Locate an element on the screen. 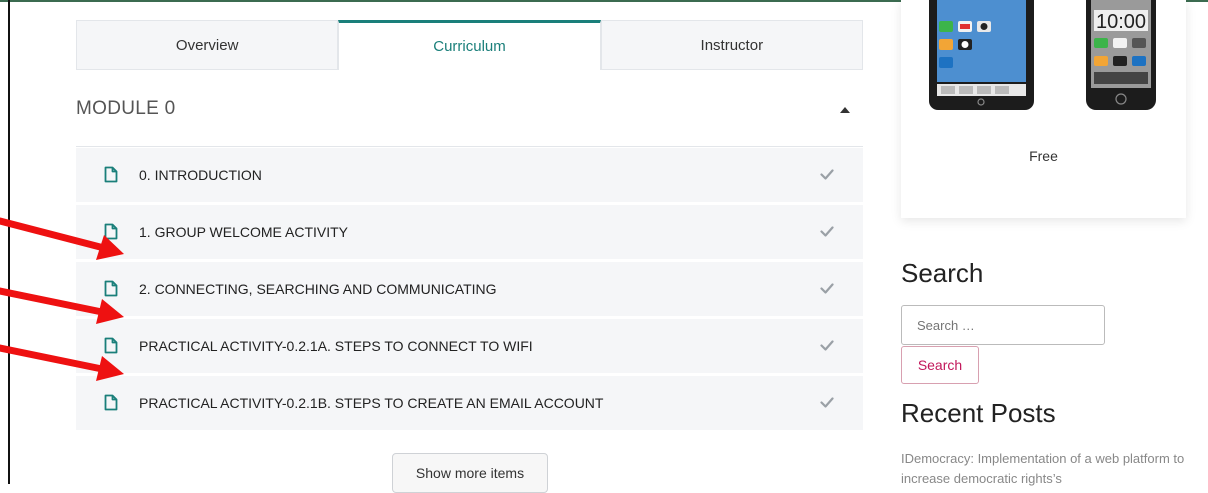 The image size is (1208, 493). tab-curriculum: Curriculum is located at coordinates (469, 45).